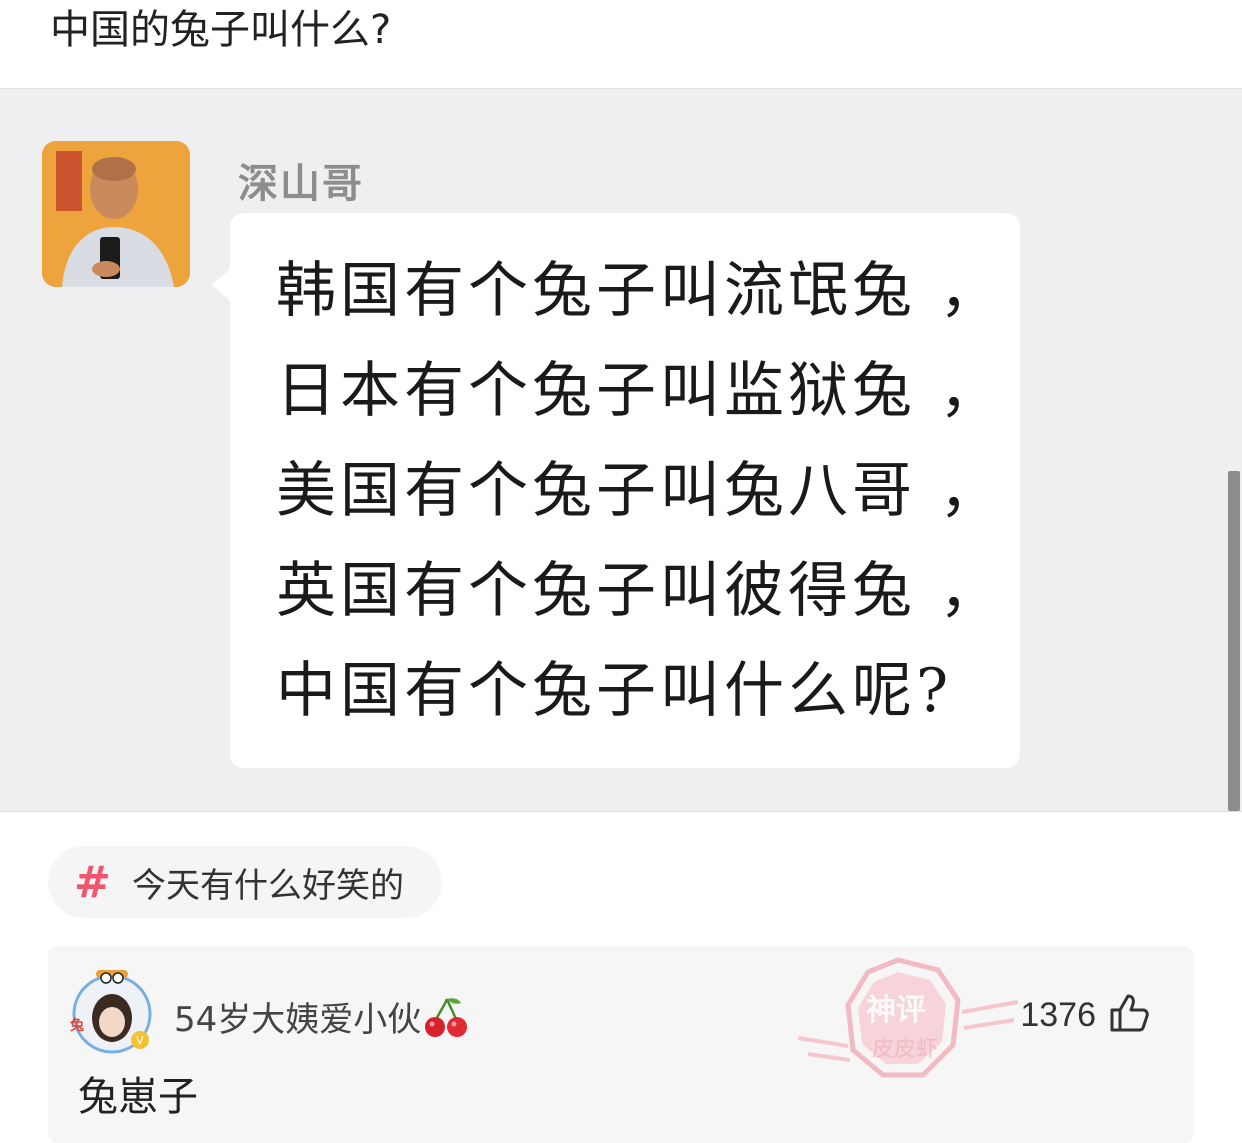 Image resolution: width=1242 pixels, height=1143 pixels. What do you see at coordinates (896, 1010) in the screenshot?
I see `watermark-text: 神评` at bounding box center [896, 1010].